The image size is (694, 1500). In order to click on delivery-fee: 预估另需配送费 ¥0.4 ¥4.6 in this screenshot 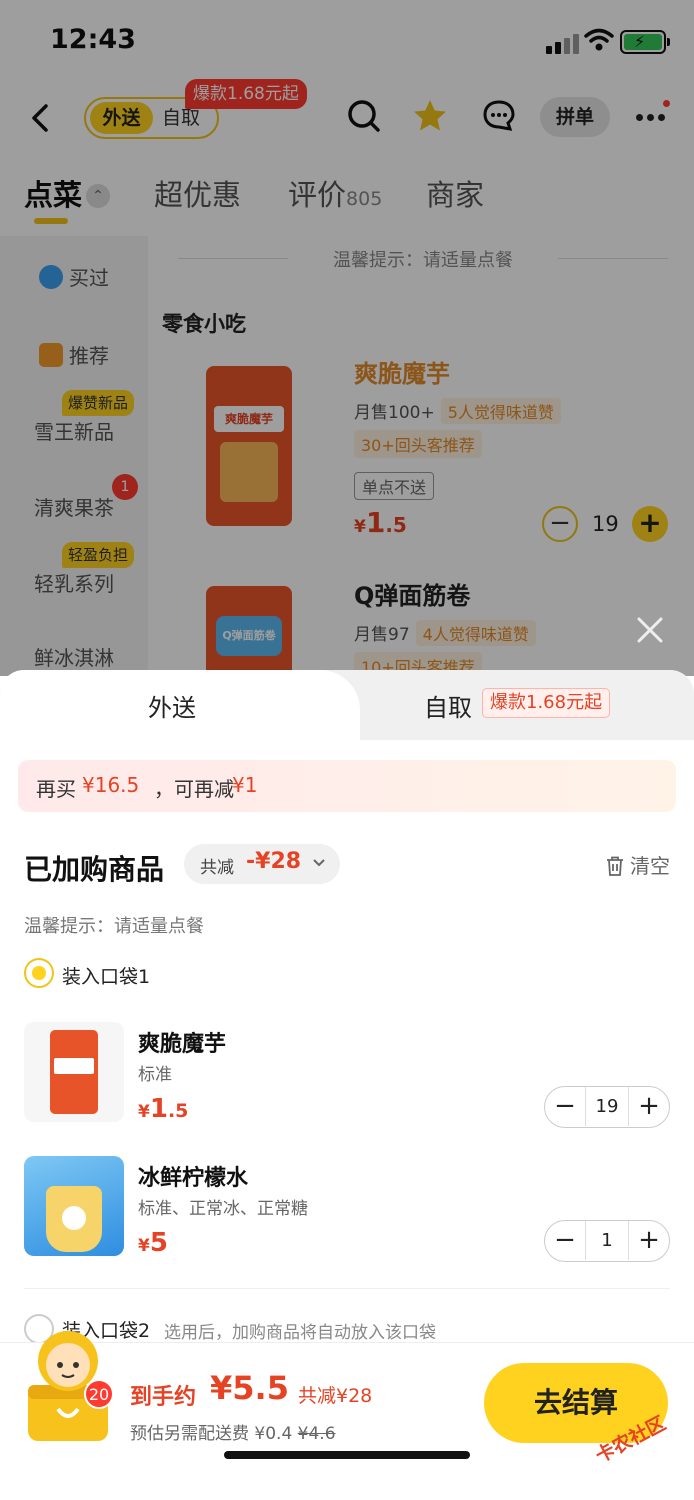, I will do `click(233, 1434)`.